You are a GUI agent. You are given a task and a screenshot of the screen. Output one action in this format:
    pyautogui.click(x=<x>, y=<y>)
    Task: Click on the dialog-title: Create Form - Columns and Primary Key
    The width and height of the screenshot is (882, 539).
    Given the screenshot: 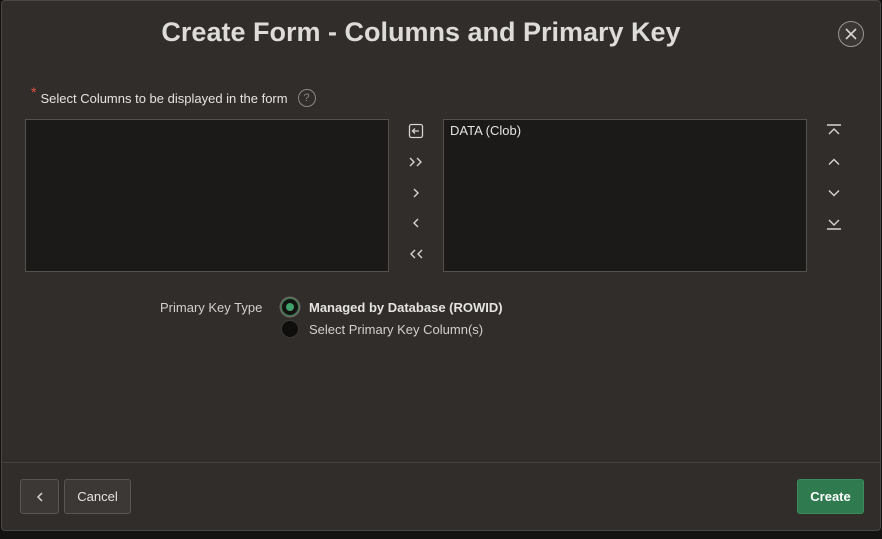 What is the action you would take?
    pyautogui.click(x=421, y=32)
    